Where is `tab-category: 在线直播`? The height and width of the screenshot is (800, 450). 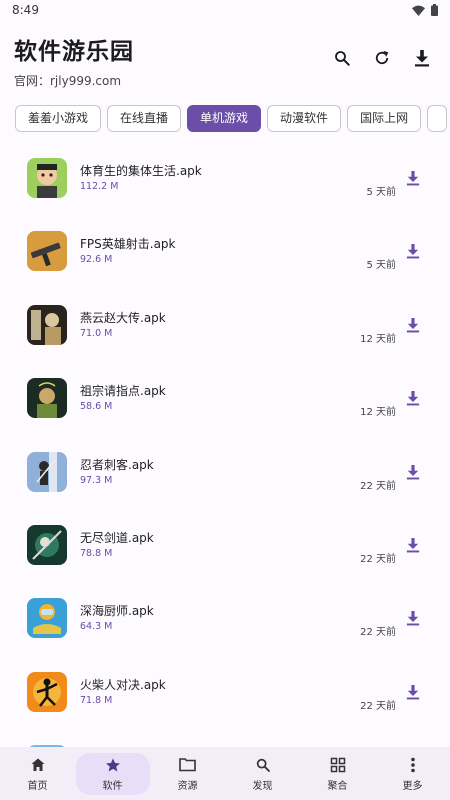 tab-category: 在线直播 is located at coordinates (144, 118).